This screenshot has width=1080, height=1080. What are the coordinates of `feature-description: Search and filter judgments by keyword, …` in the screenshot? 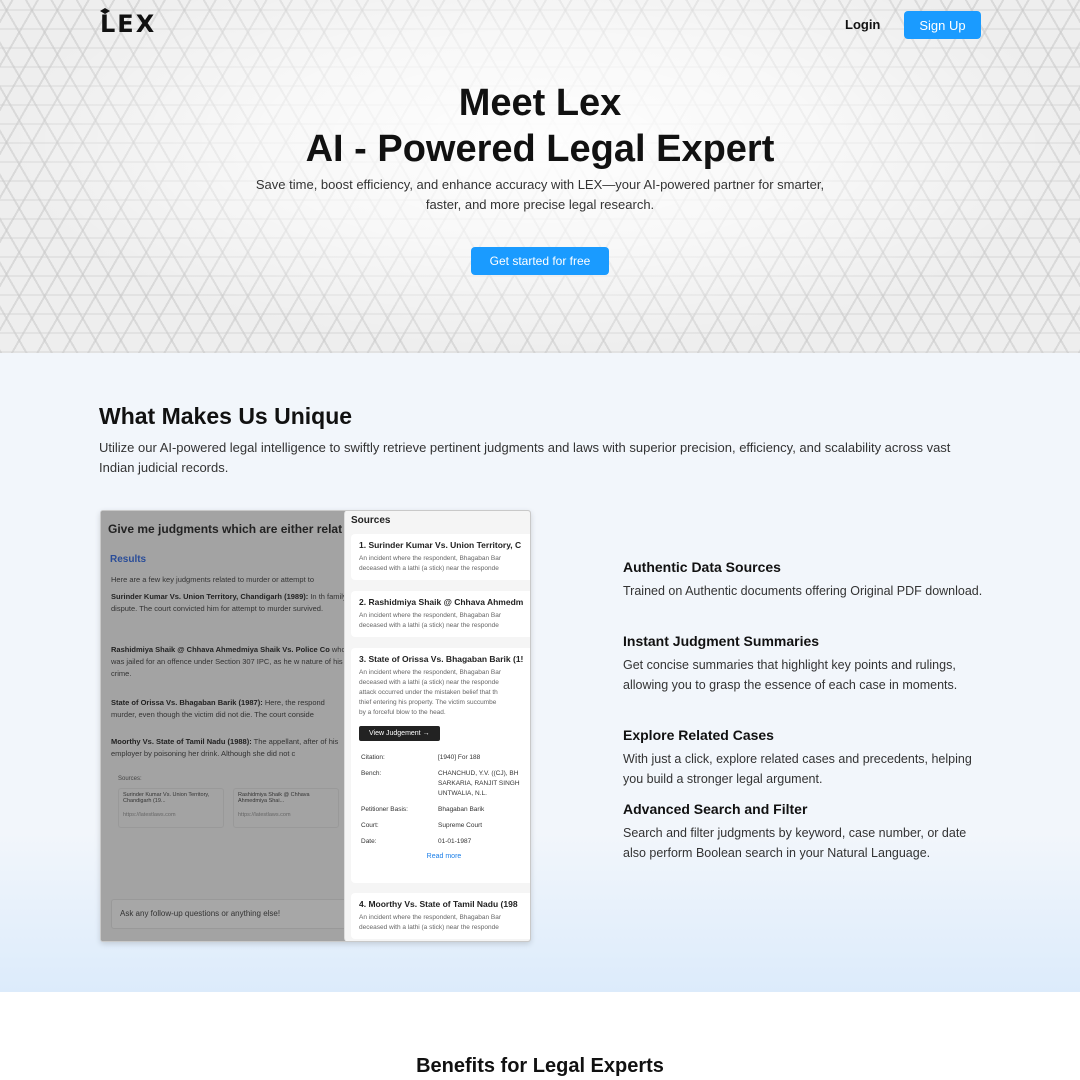 It's located at (795, 843).